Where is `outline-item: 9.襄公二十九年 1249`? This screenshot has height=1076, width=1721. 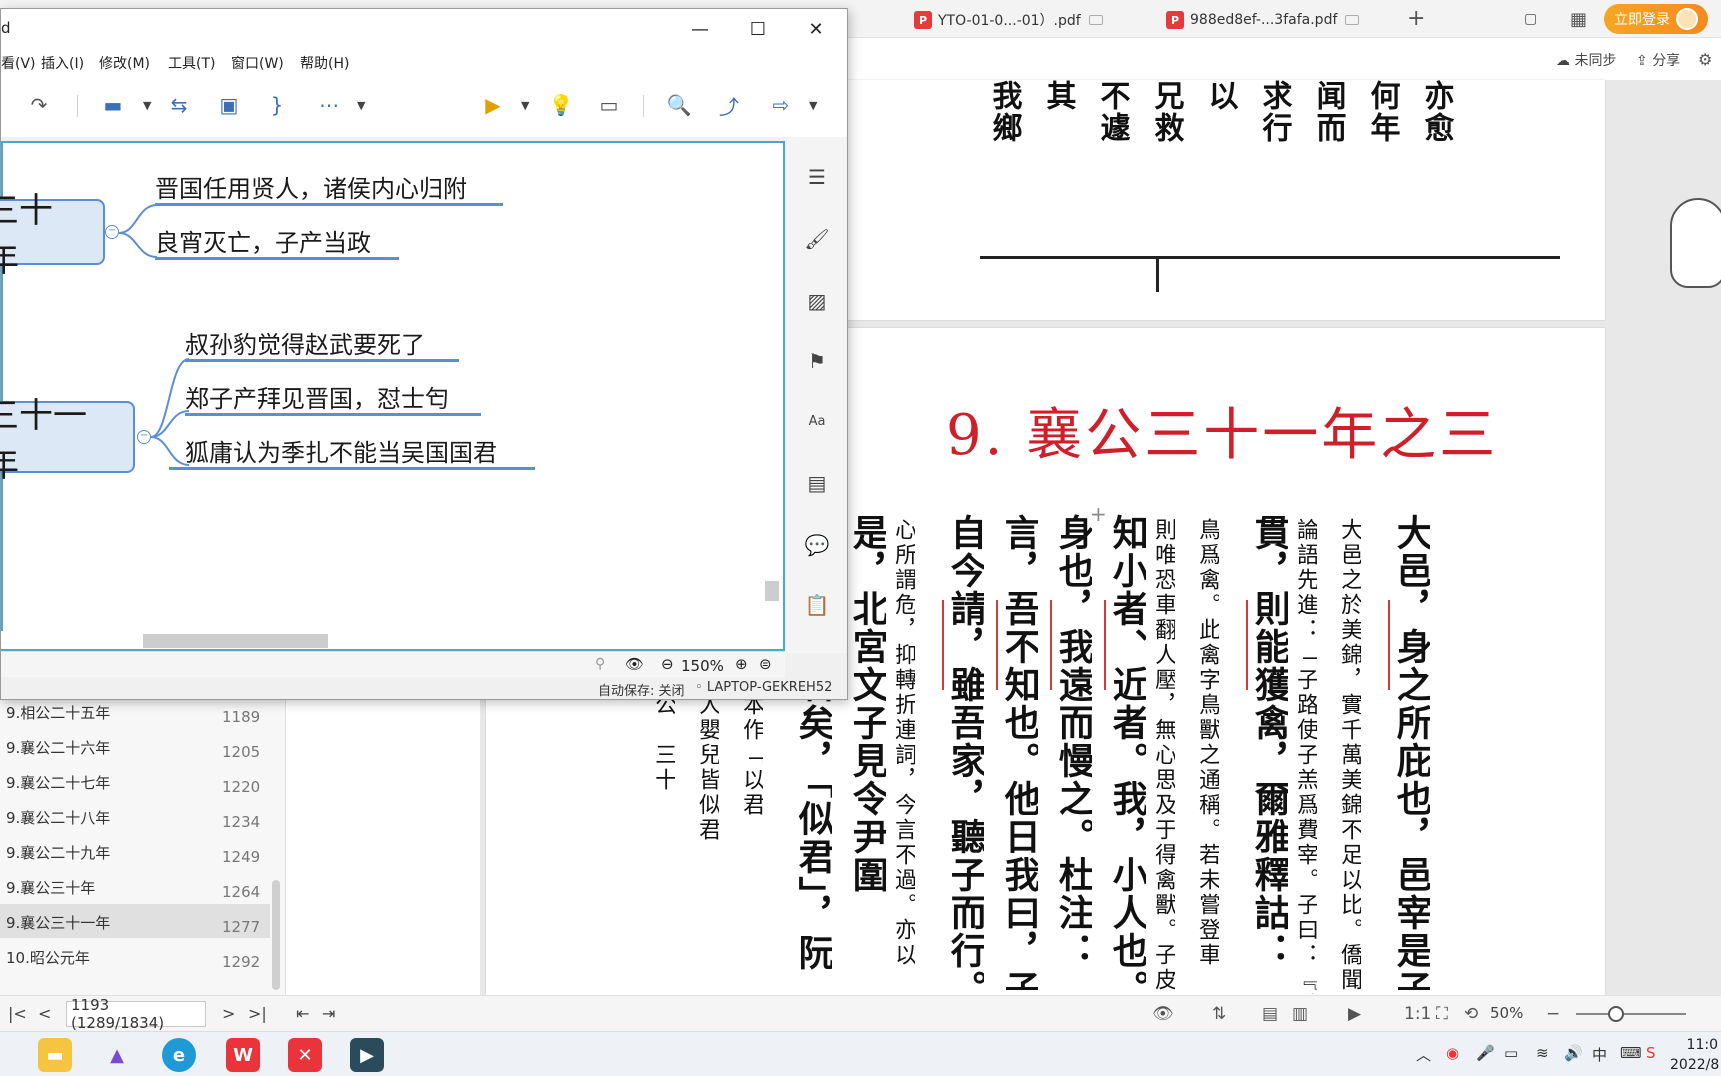
outline-item: 9.襄公二十九年 1249 is located at coordinates (135, 851).